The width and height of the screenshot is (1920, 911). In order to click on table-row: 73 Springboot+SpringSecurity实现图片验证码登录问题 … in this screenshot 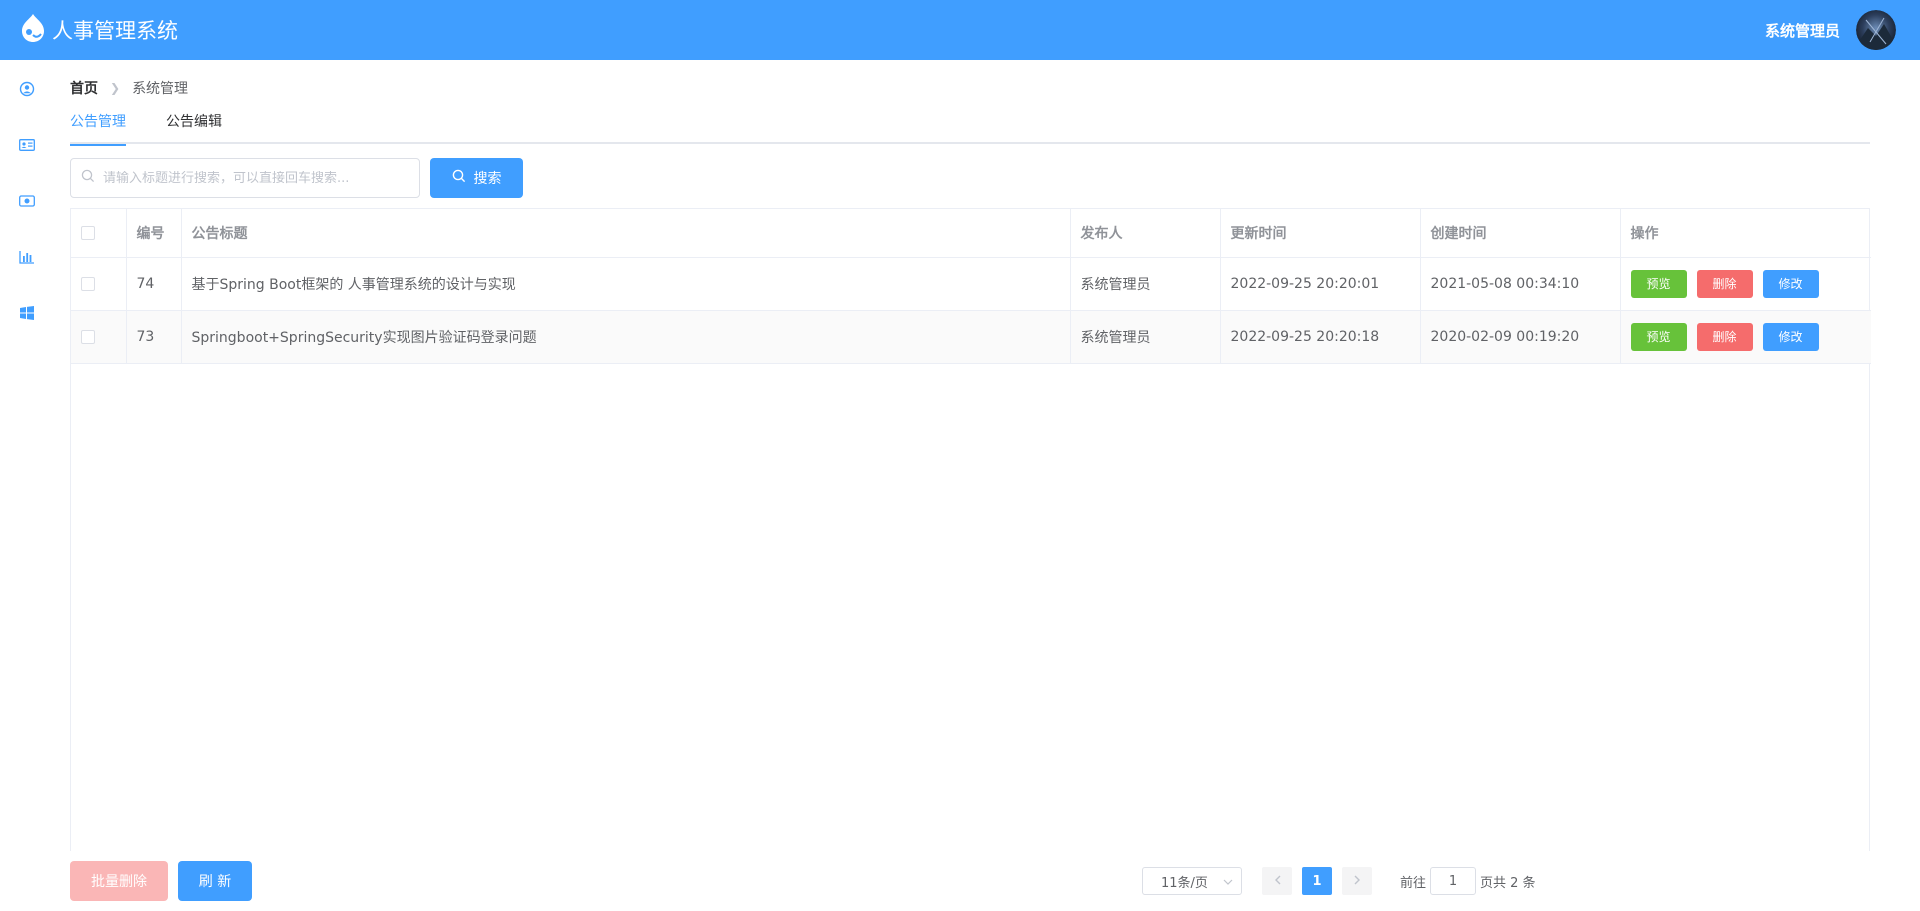, I will do `click(971, 337)`.